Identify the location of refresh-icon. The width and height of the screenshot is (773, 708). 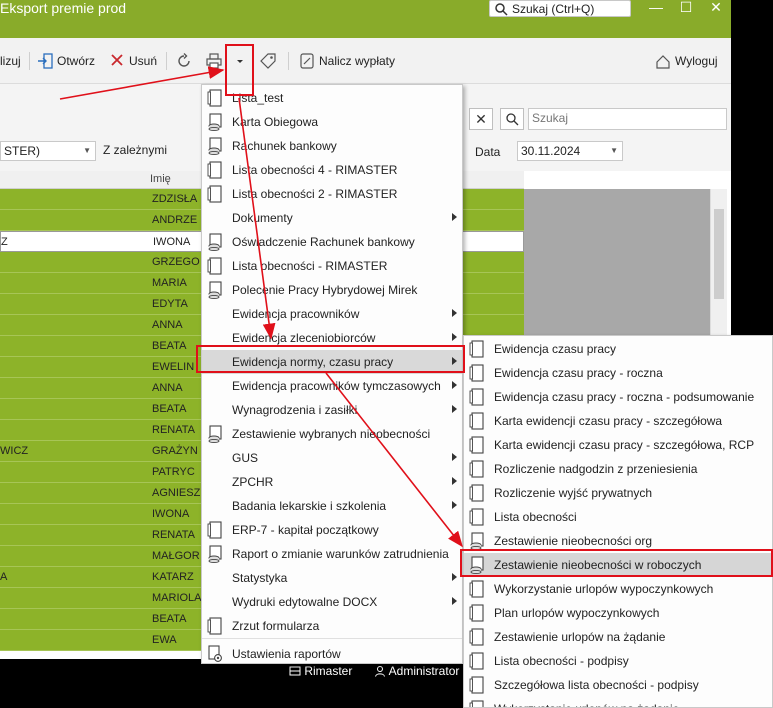
(184, 60).